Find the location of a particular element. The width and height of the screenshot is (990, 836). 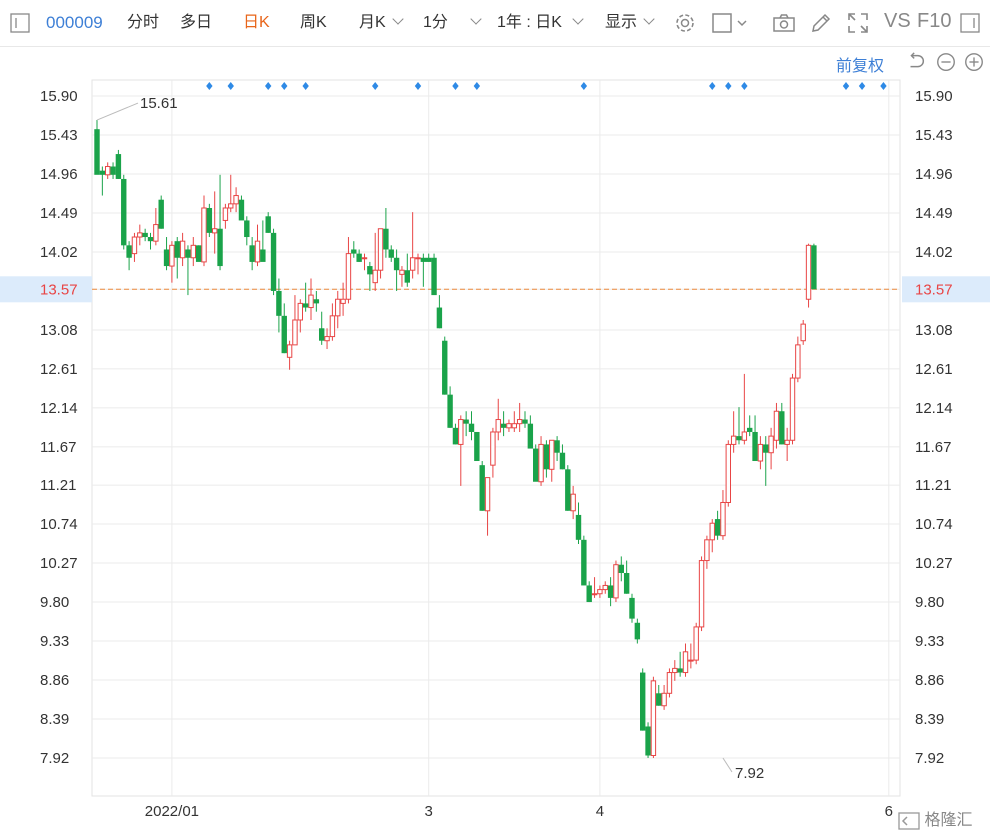

y-tick-label-right: 11.21 is located at coordinates (933, 485).